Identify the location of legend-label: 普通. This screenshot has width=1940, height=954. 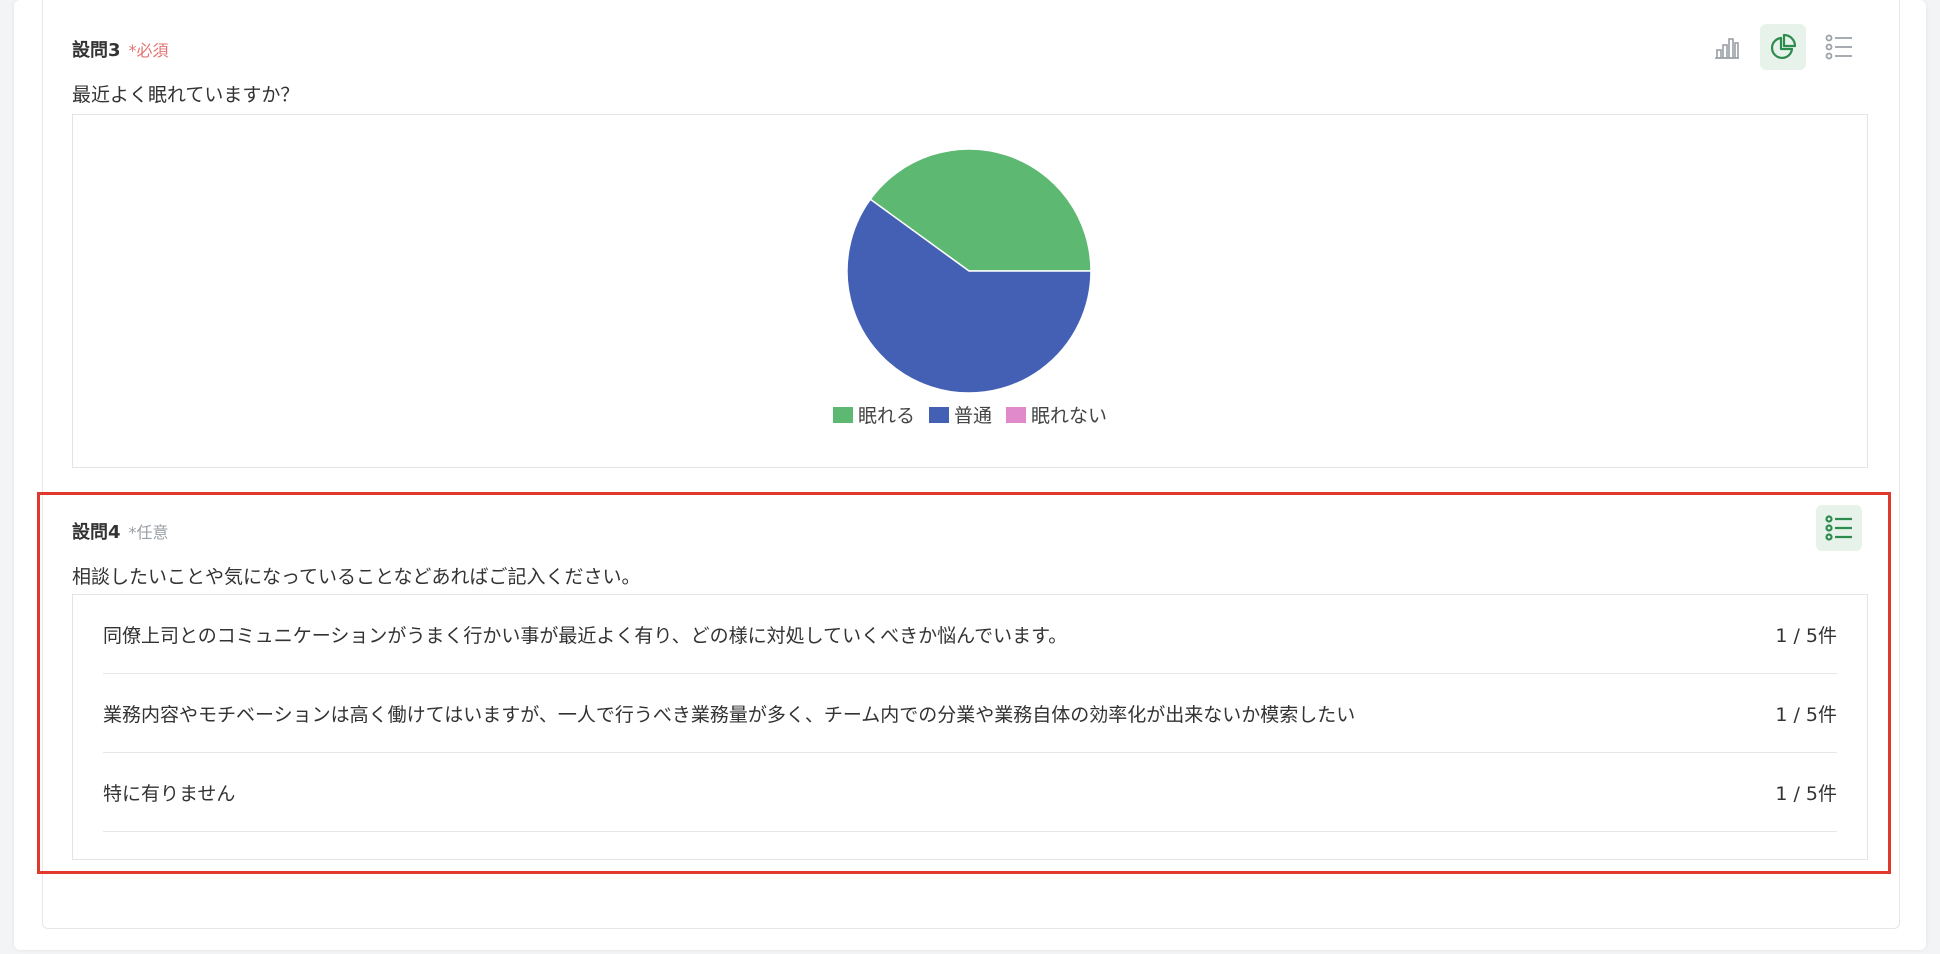
(972, 416).